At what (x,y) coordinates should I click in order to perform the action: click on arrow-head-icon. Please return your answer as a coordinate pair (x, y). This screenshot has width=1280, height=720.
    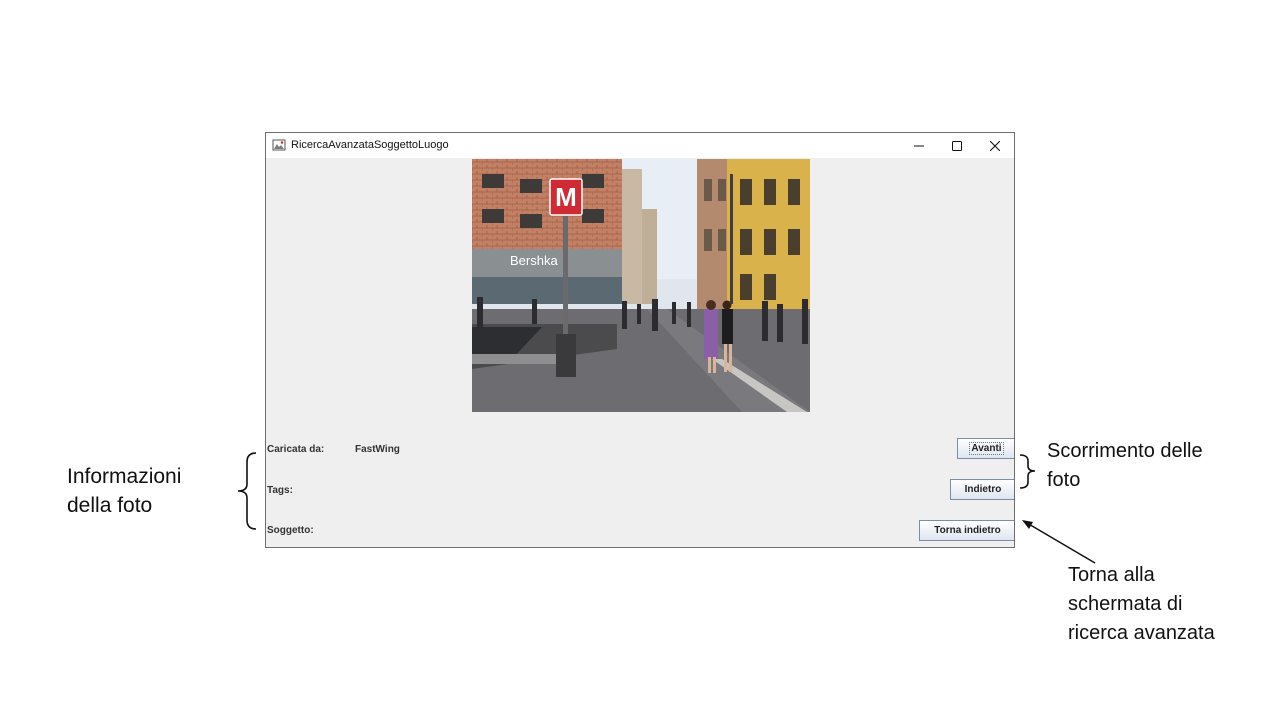
    Looking at the image, I should click on (1027, 524).